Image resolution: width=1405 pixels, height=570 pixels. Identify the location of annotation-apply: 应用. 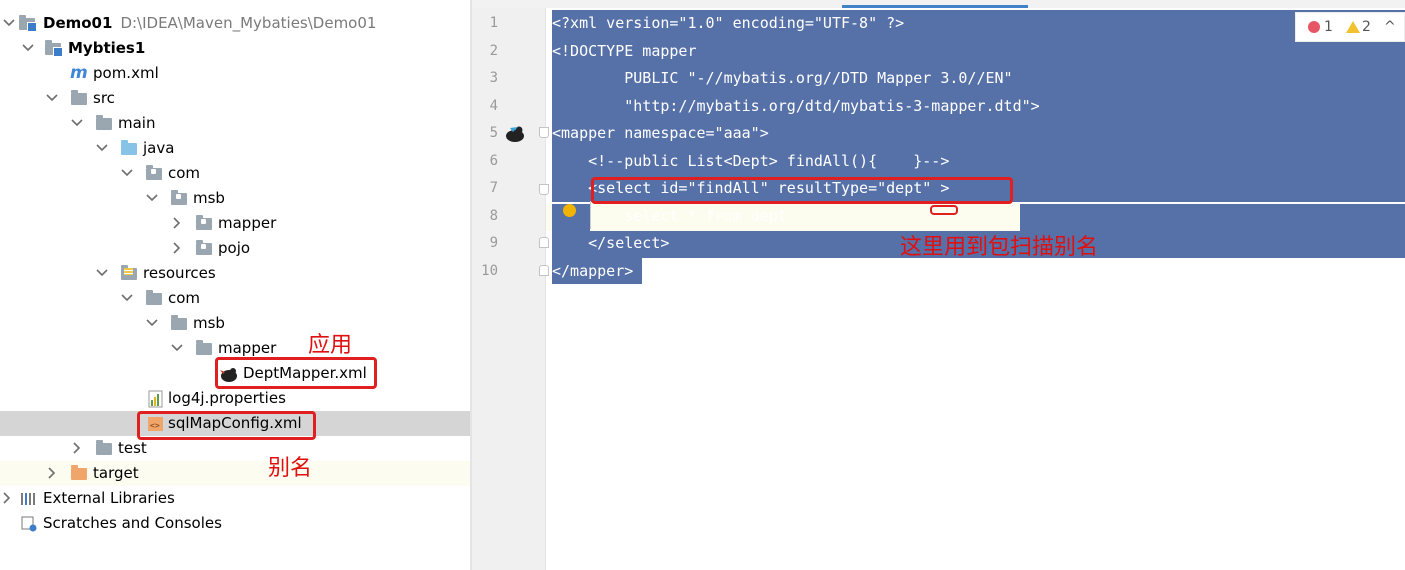
(330, 345).